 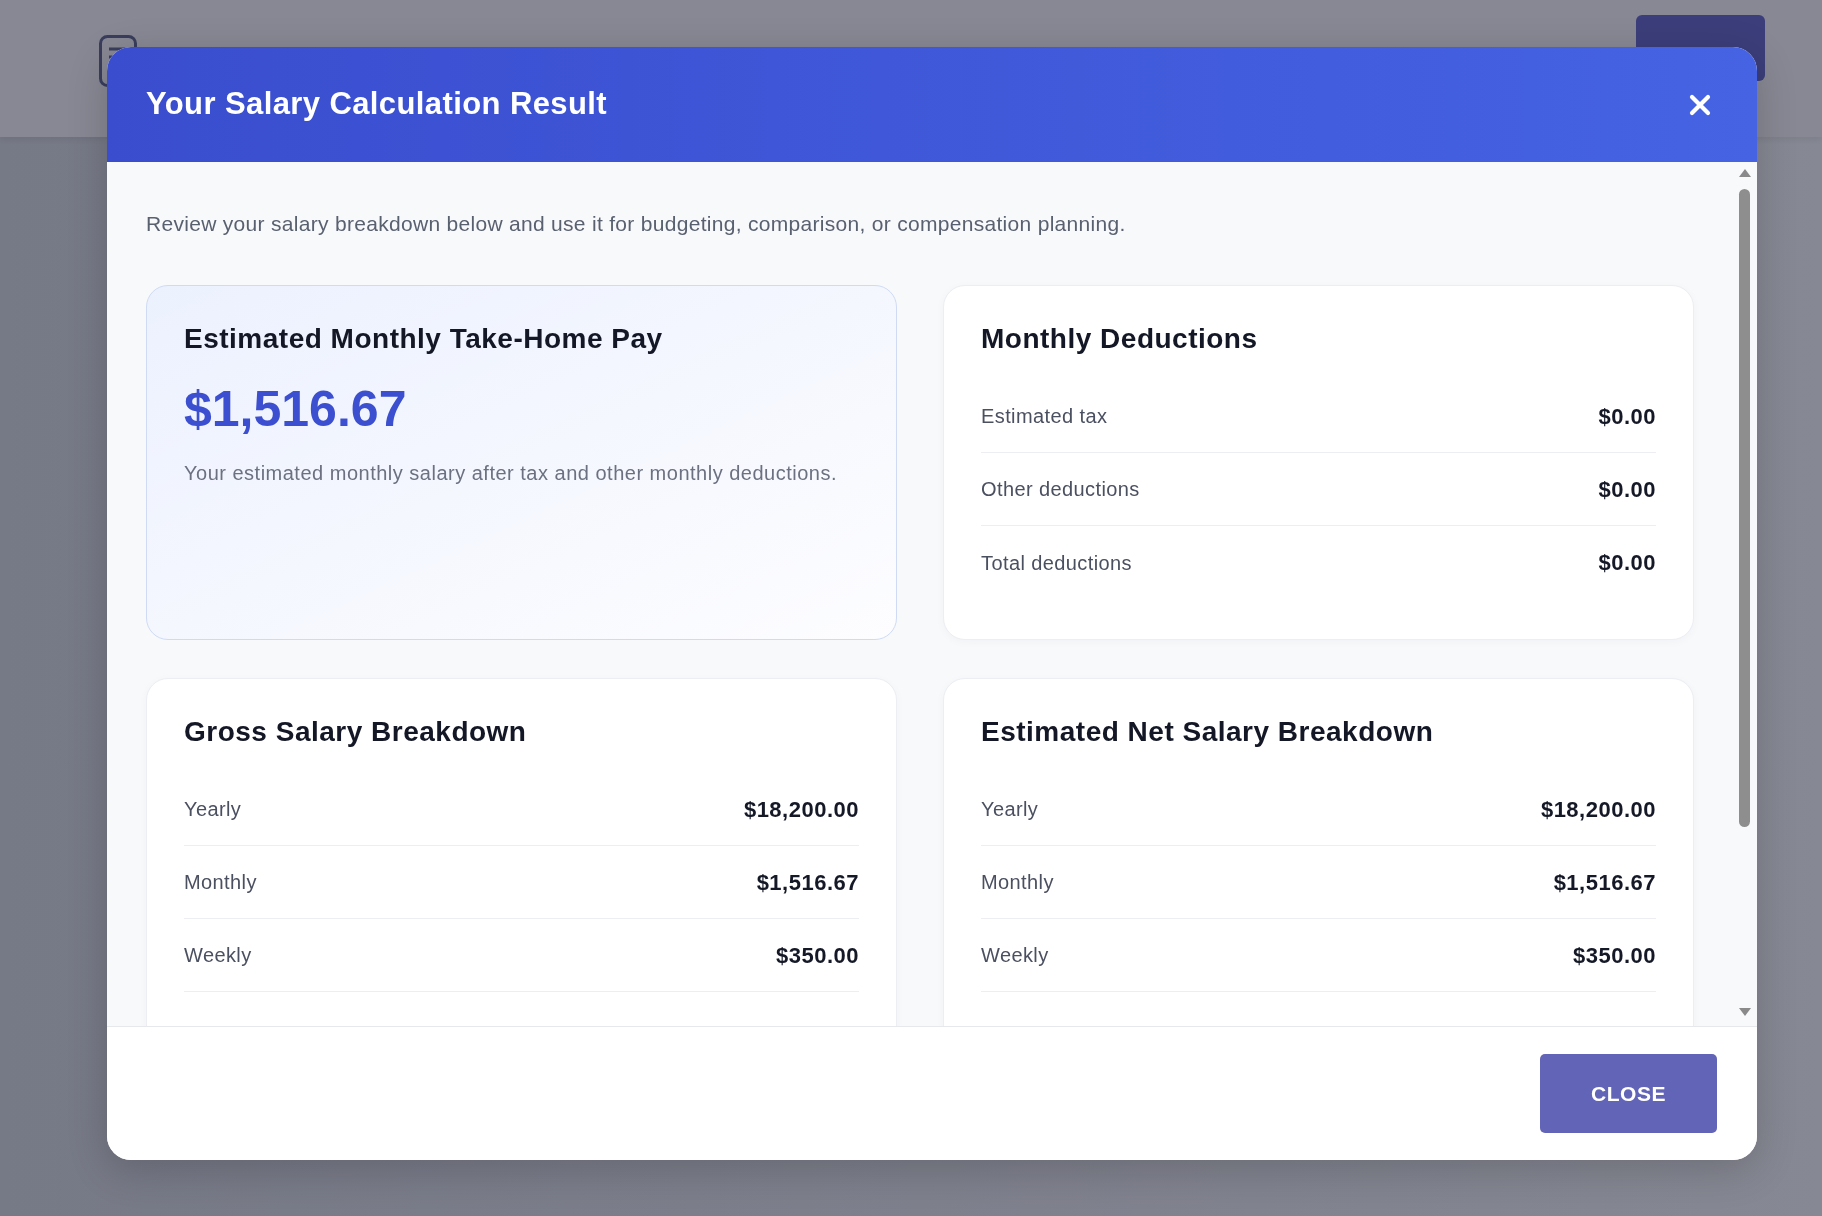 I want to click on scrollbar-thumb, so click(x=1744, y=508).